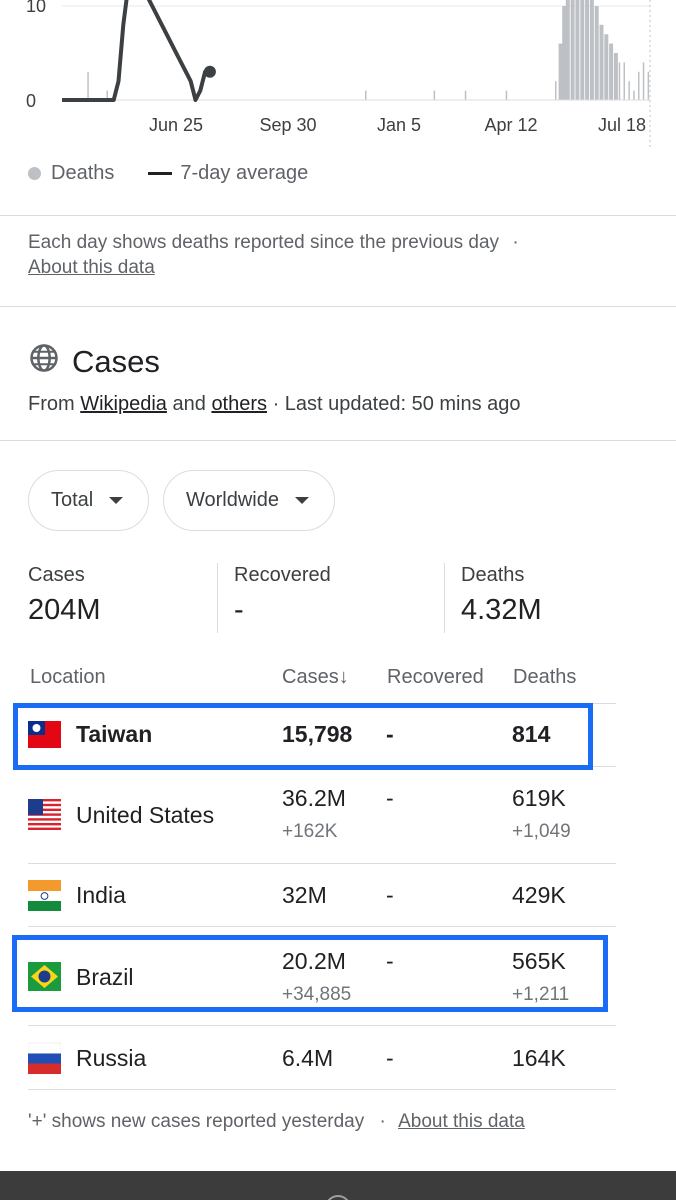 The width and height of the screenshot is (676, 1200). Describe the element at coordinates (315, 677) in the screenshot. I see `col-header-cases: Cases↓` at that location.